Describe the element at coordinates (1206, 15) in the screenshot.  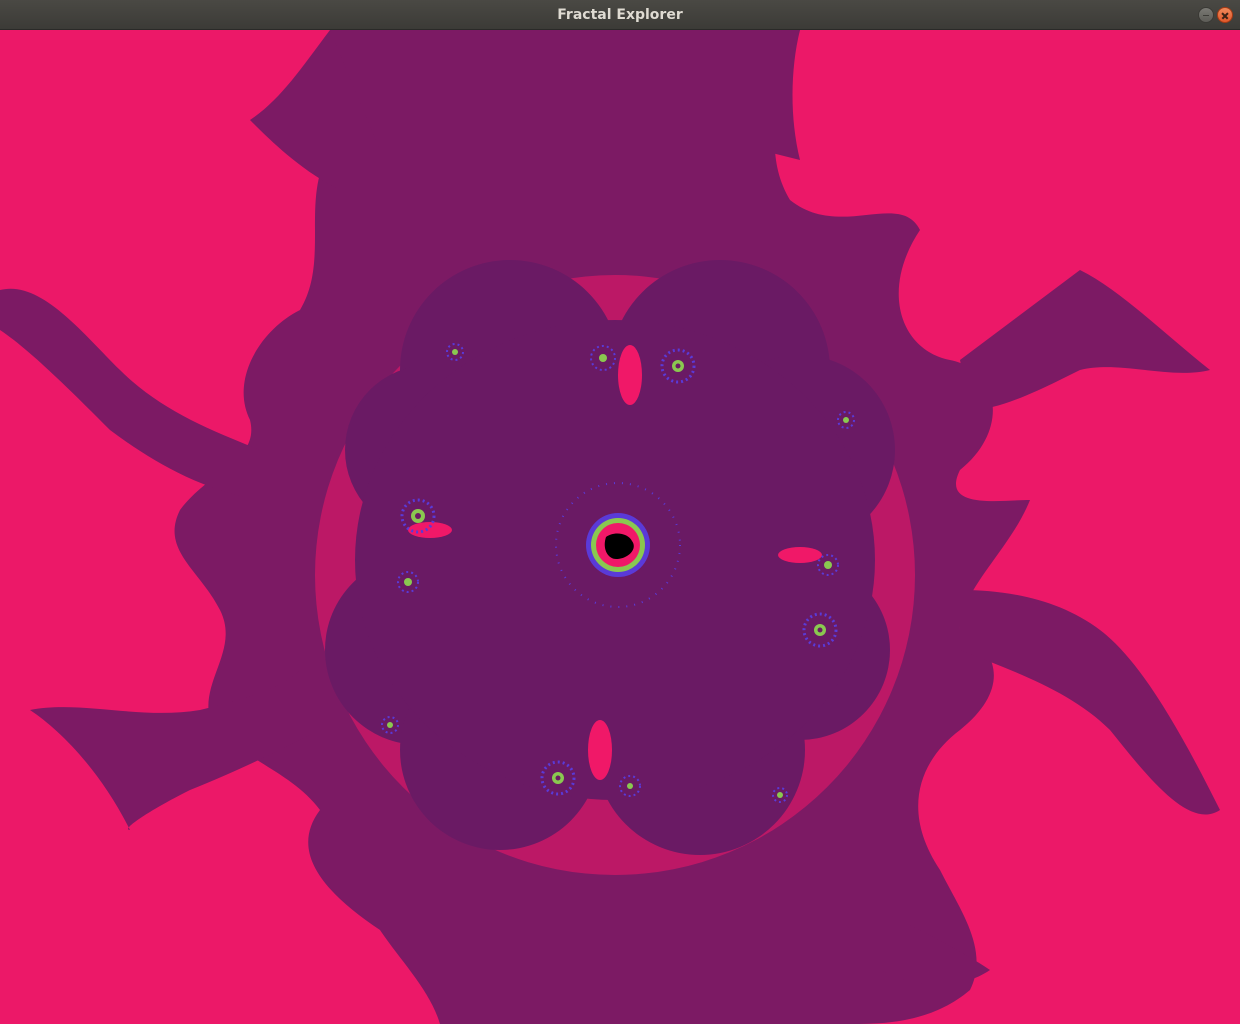
I see `minimize-icon` at that location.